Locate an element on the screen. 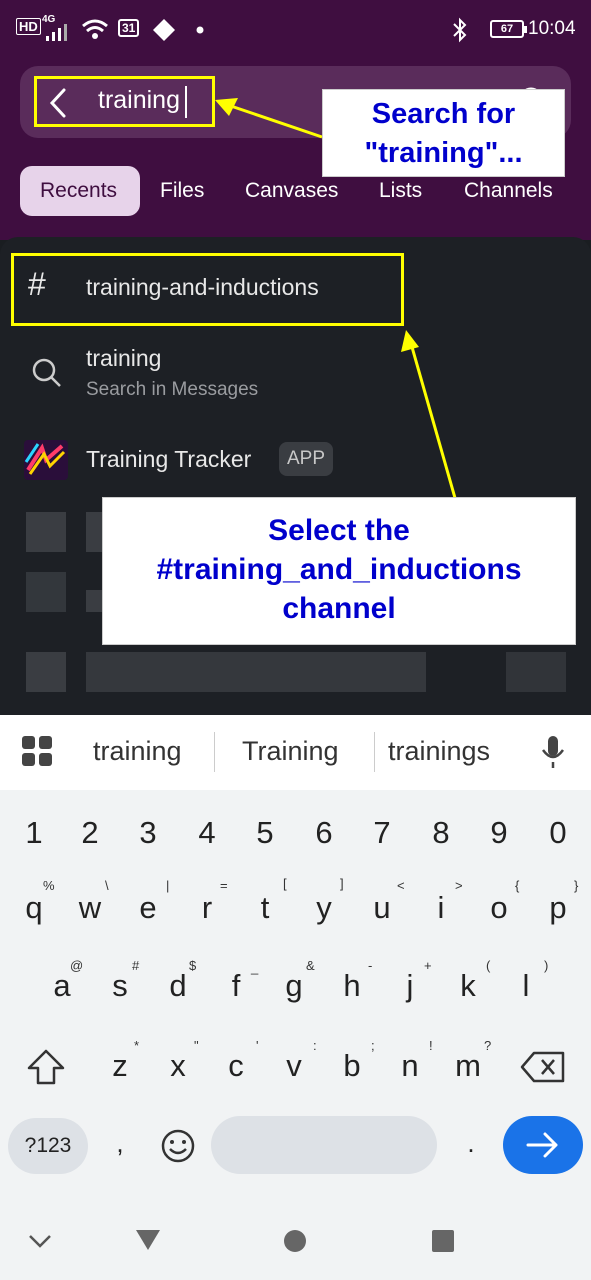 The height and width of the screenshot is (1280, 591). key-l-alt: ) is located at coordinates (546, 965).